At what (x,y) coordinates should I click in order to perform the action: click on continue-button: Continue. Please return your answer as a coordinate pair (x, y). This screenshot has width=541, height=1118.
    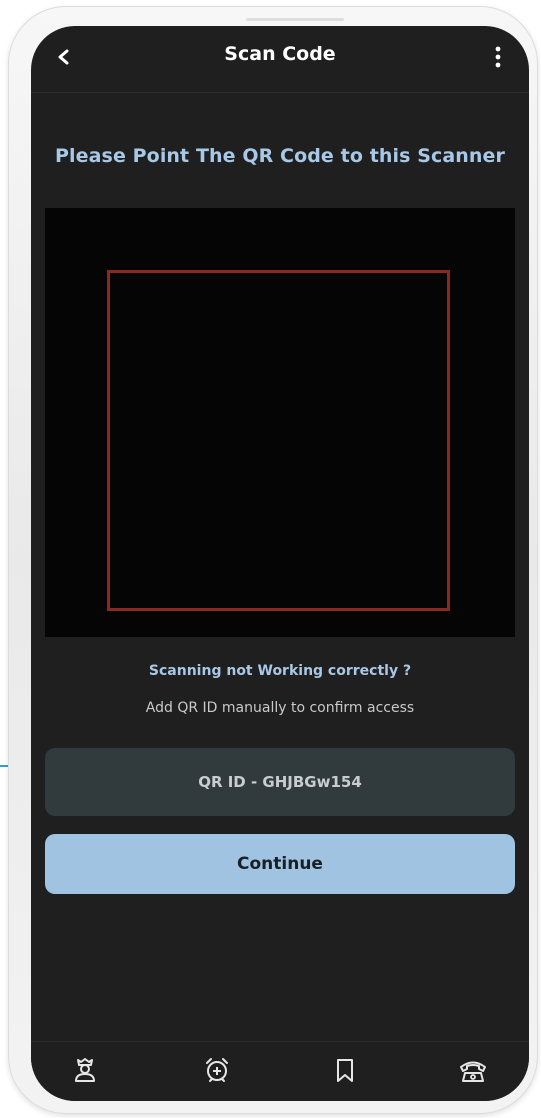
    Looking at the image, I should click on (280, 864).